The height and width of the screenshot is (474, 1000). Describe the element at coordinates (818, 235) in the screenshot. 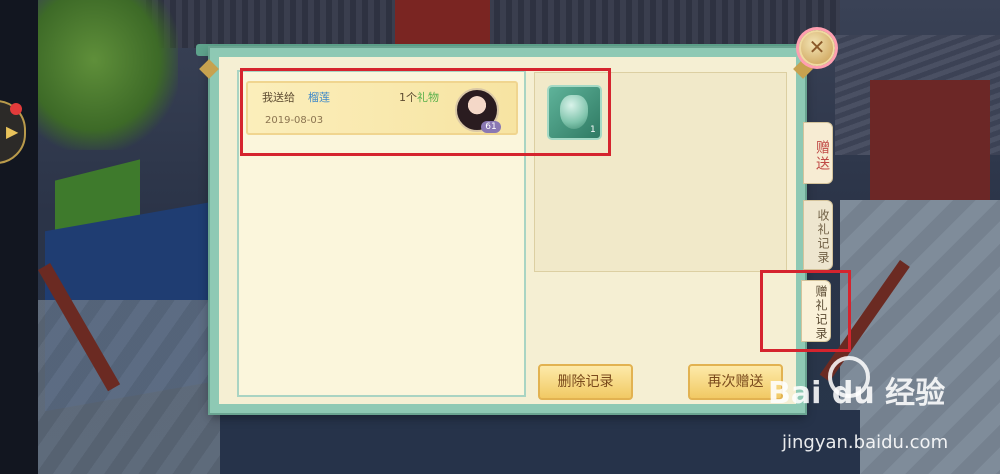

I see `tab-received-records: 收礼记录` at that location.